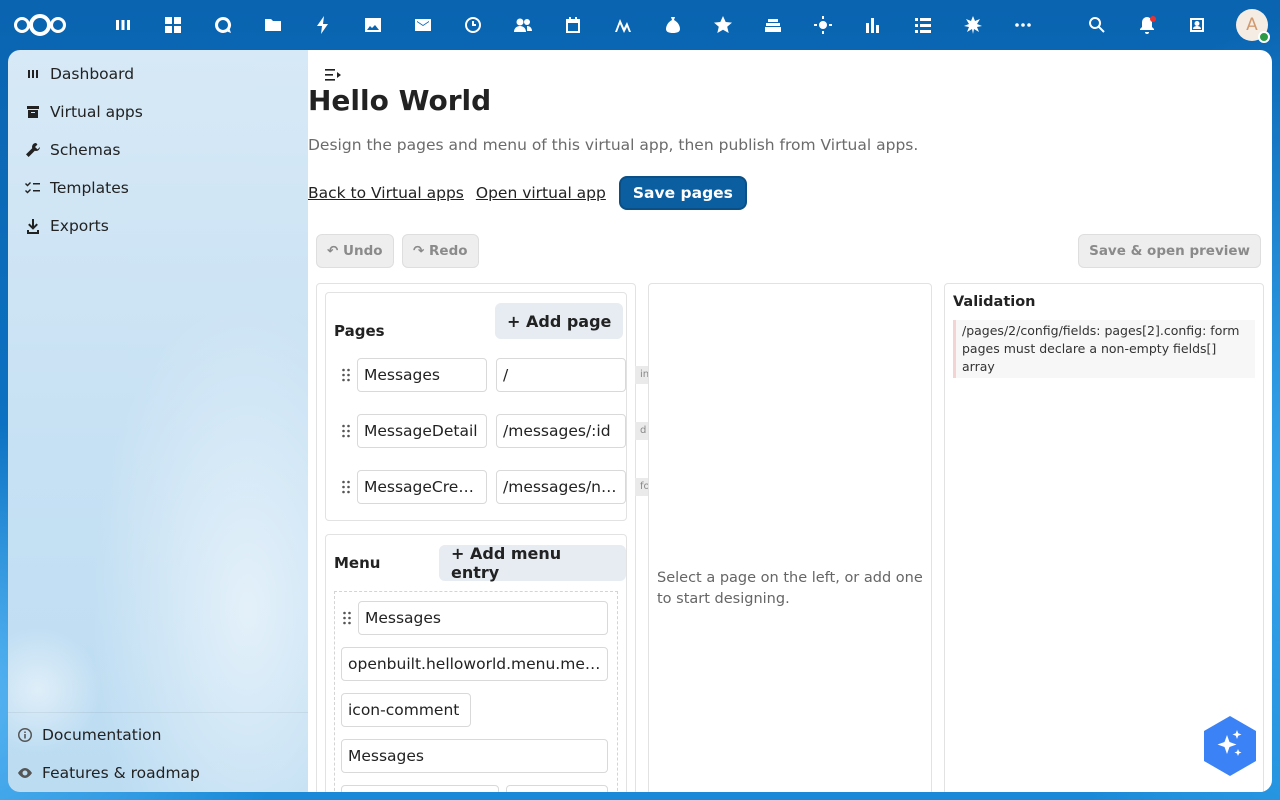 This screenshot has width=1280, height=800. I want to click on finance-icon, so click(673, 25).